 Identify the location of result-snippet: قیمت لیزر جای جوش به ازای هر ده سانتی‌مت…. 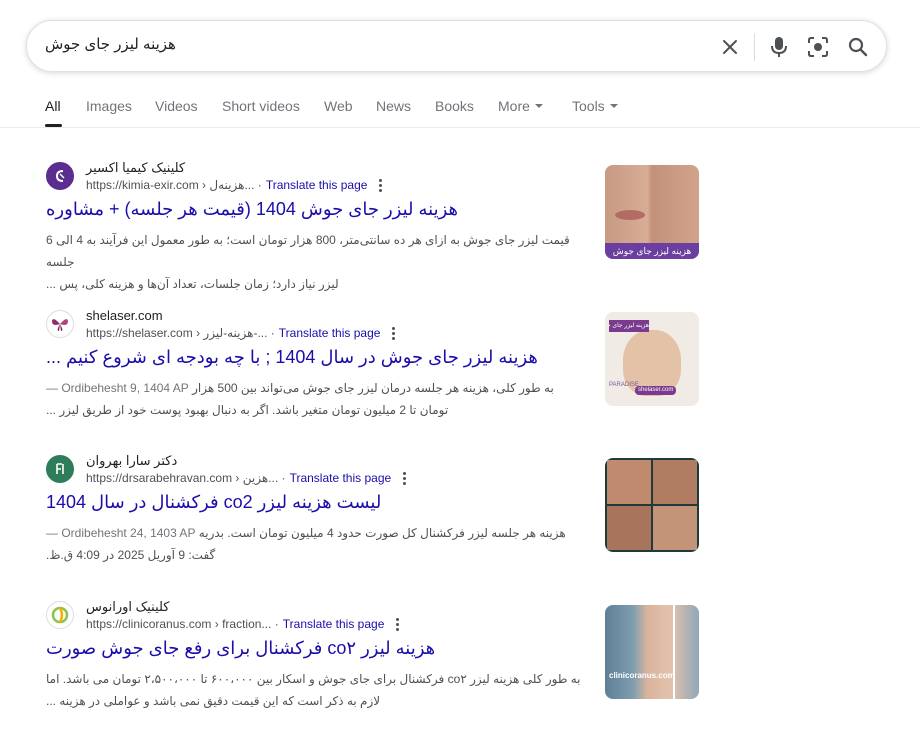
(318, 262).